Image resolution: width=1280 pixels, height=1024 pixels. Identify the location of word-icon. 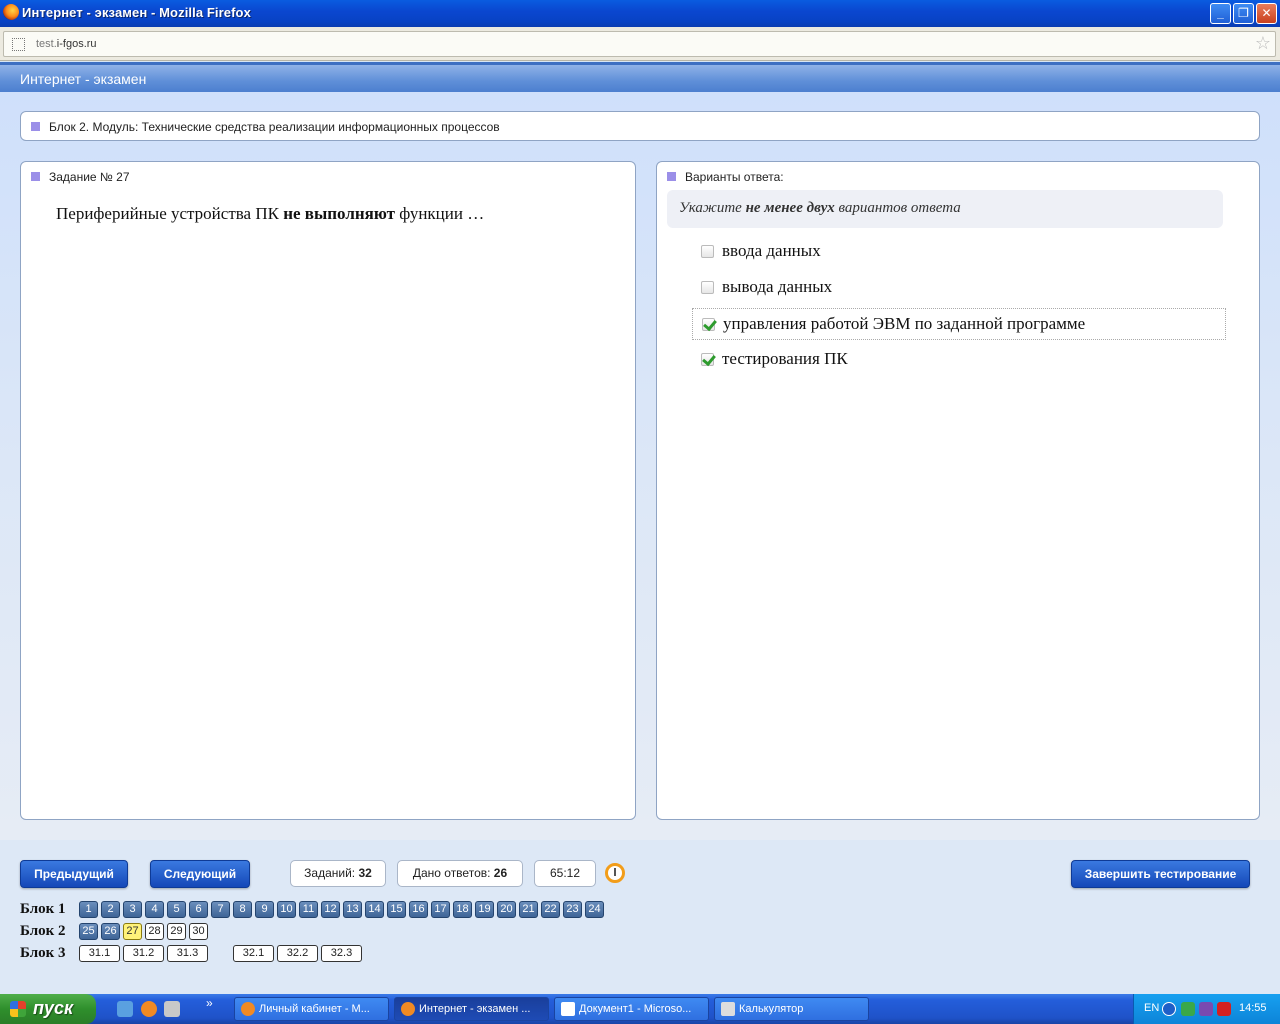
(568, 1009).